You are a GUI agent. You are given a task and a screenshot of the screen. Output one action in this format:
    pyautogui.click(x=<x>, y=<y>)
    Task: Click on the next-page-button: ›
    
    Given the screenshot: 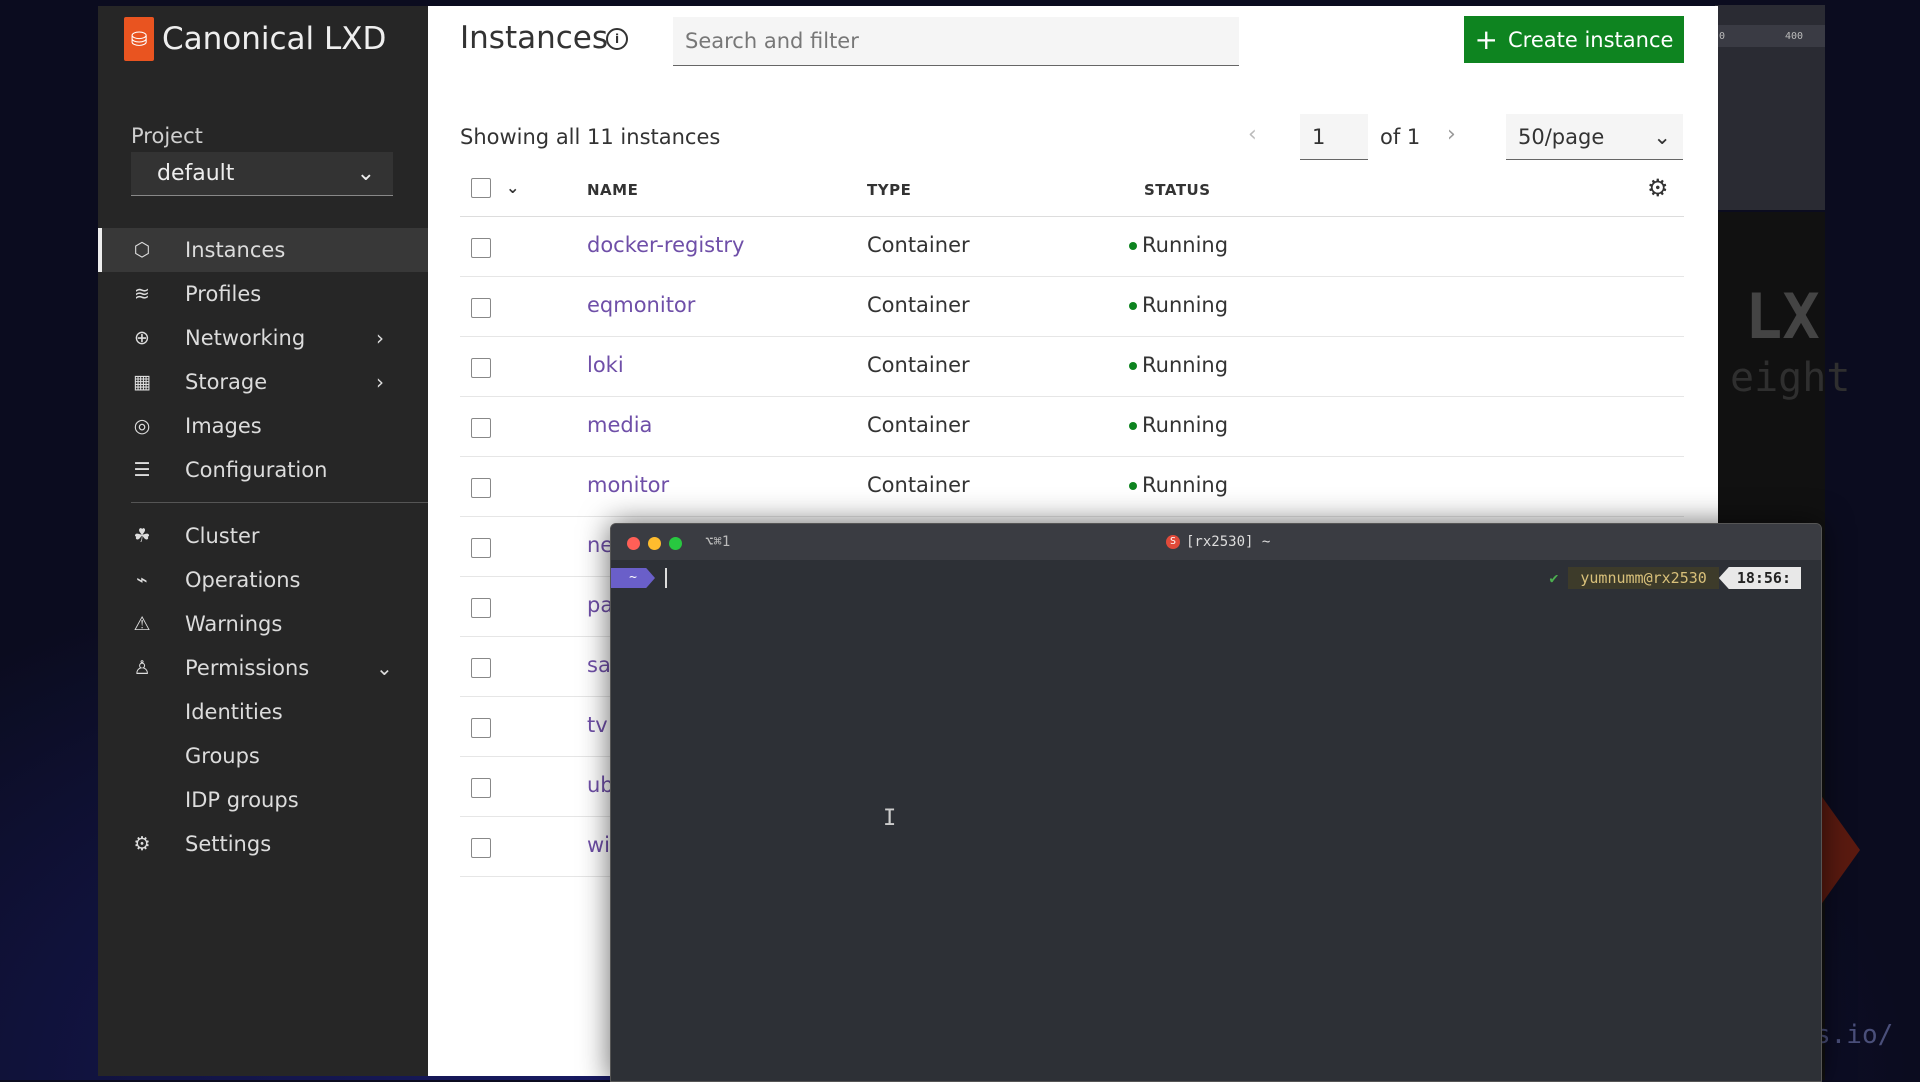 What is the action you would take?
    pyautogui.click(x=1451, y=134)
    